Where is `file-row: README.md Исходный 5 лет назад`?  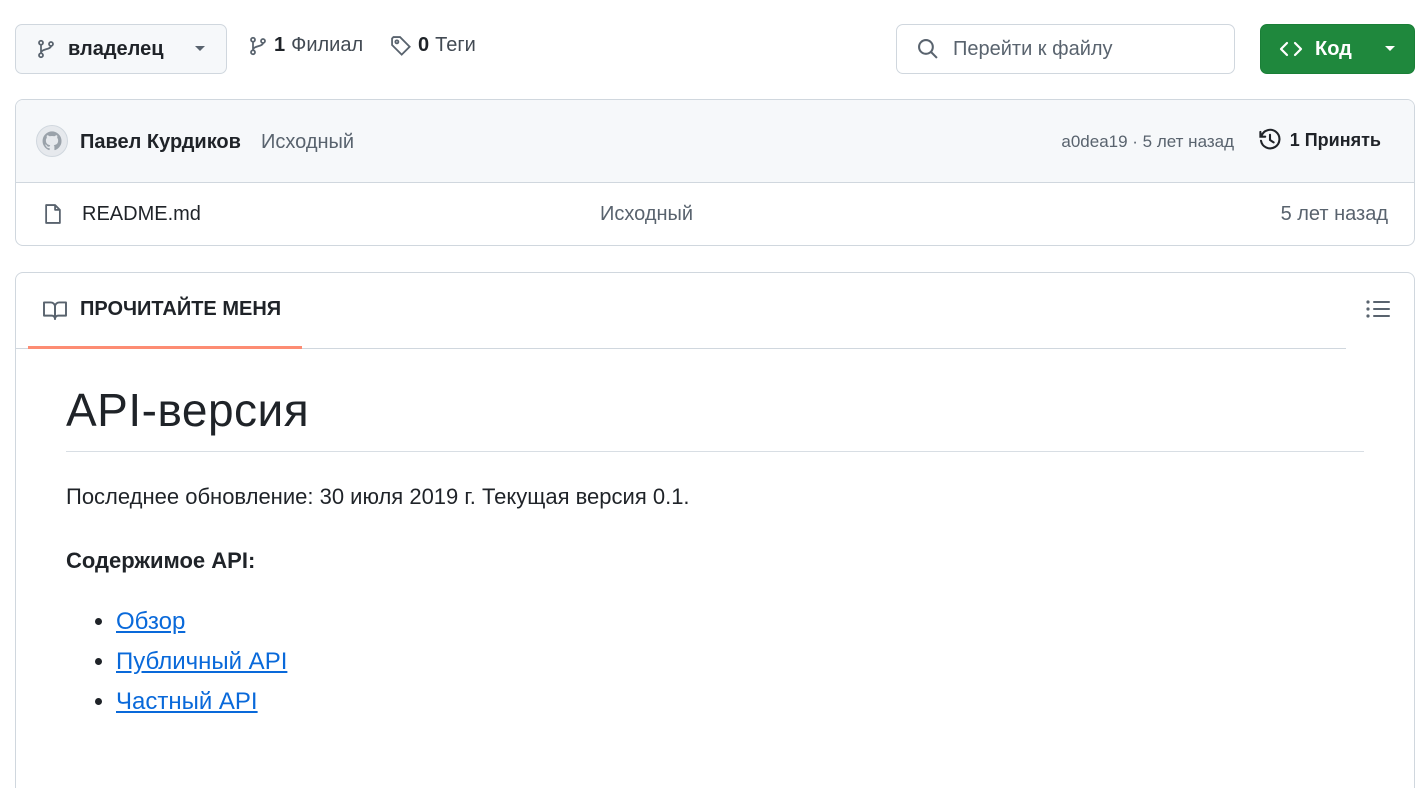
file-row: README.md Исходный 5 лет назад is located at coordinates (715, 214).